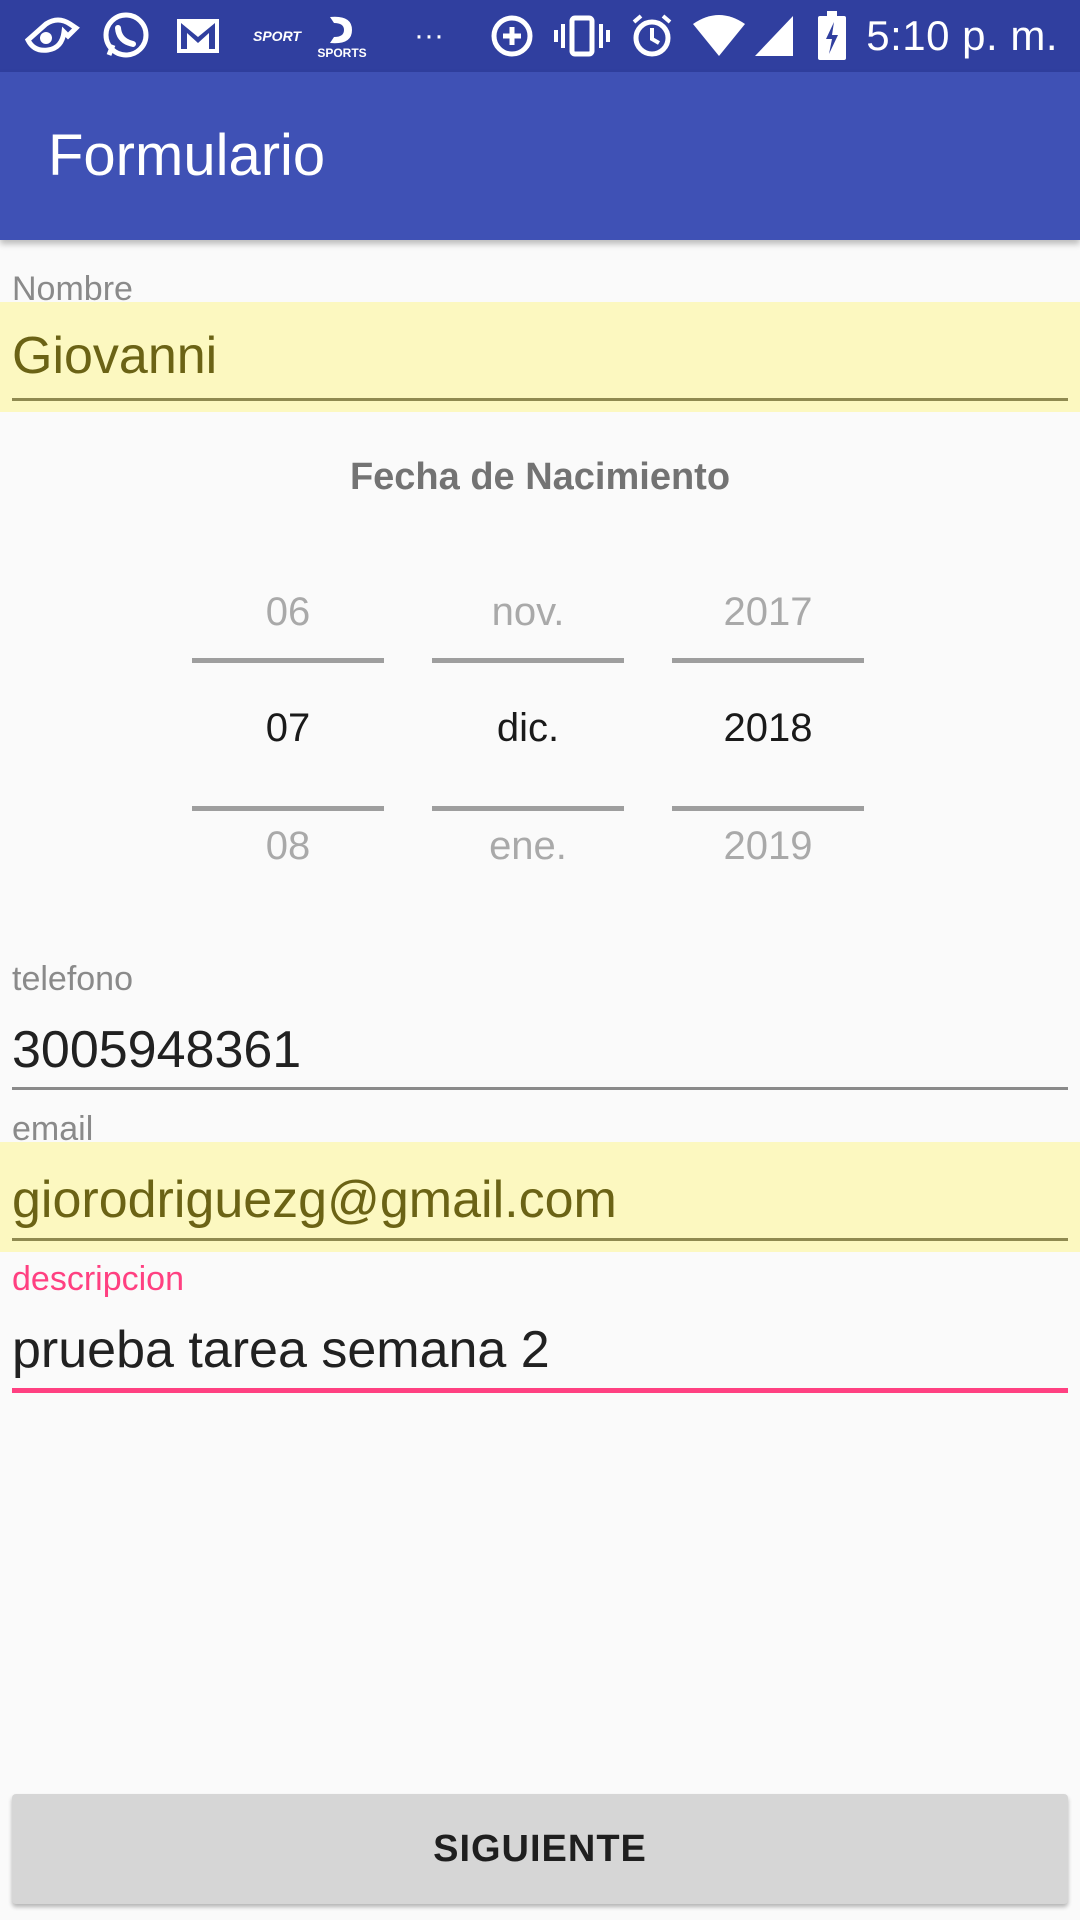  What do you see at coordinates (342, 53) in the screenshot?
I see `d-sports-label: SPORTS` at bounding box center [342, 53].